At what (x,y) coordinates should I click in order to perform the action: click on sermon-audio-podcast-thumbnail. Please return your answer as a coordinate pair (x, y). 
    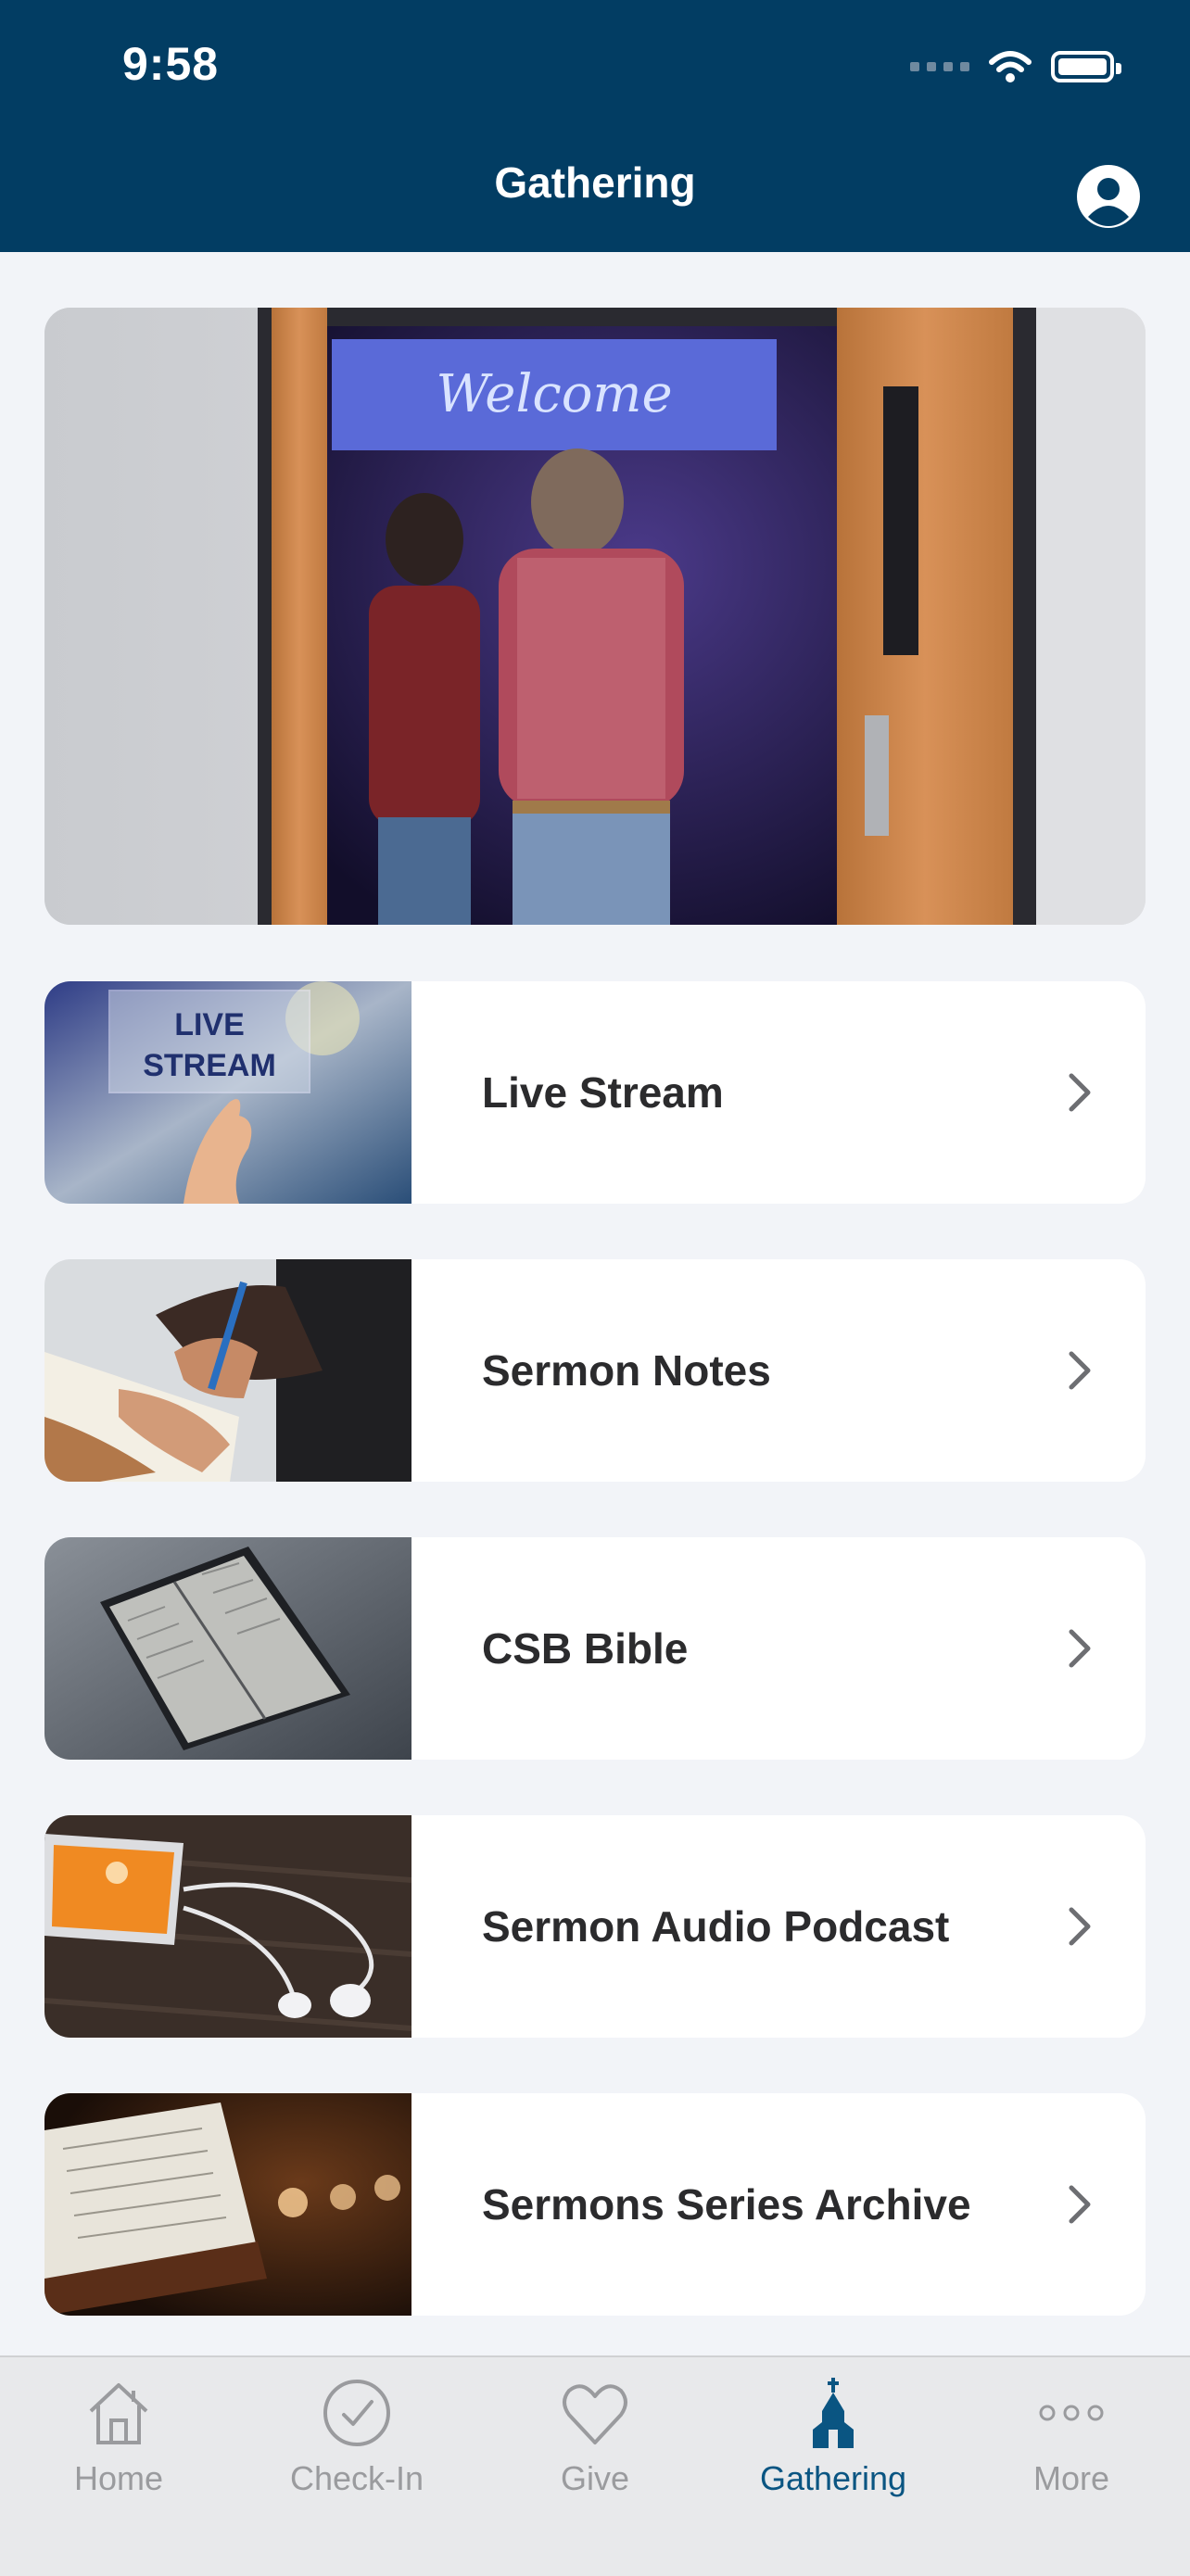
    Looking at the image, I should click on (227, 1927).